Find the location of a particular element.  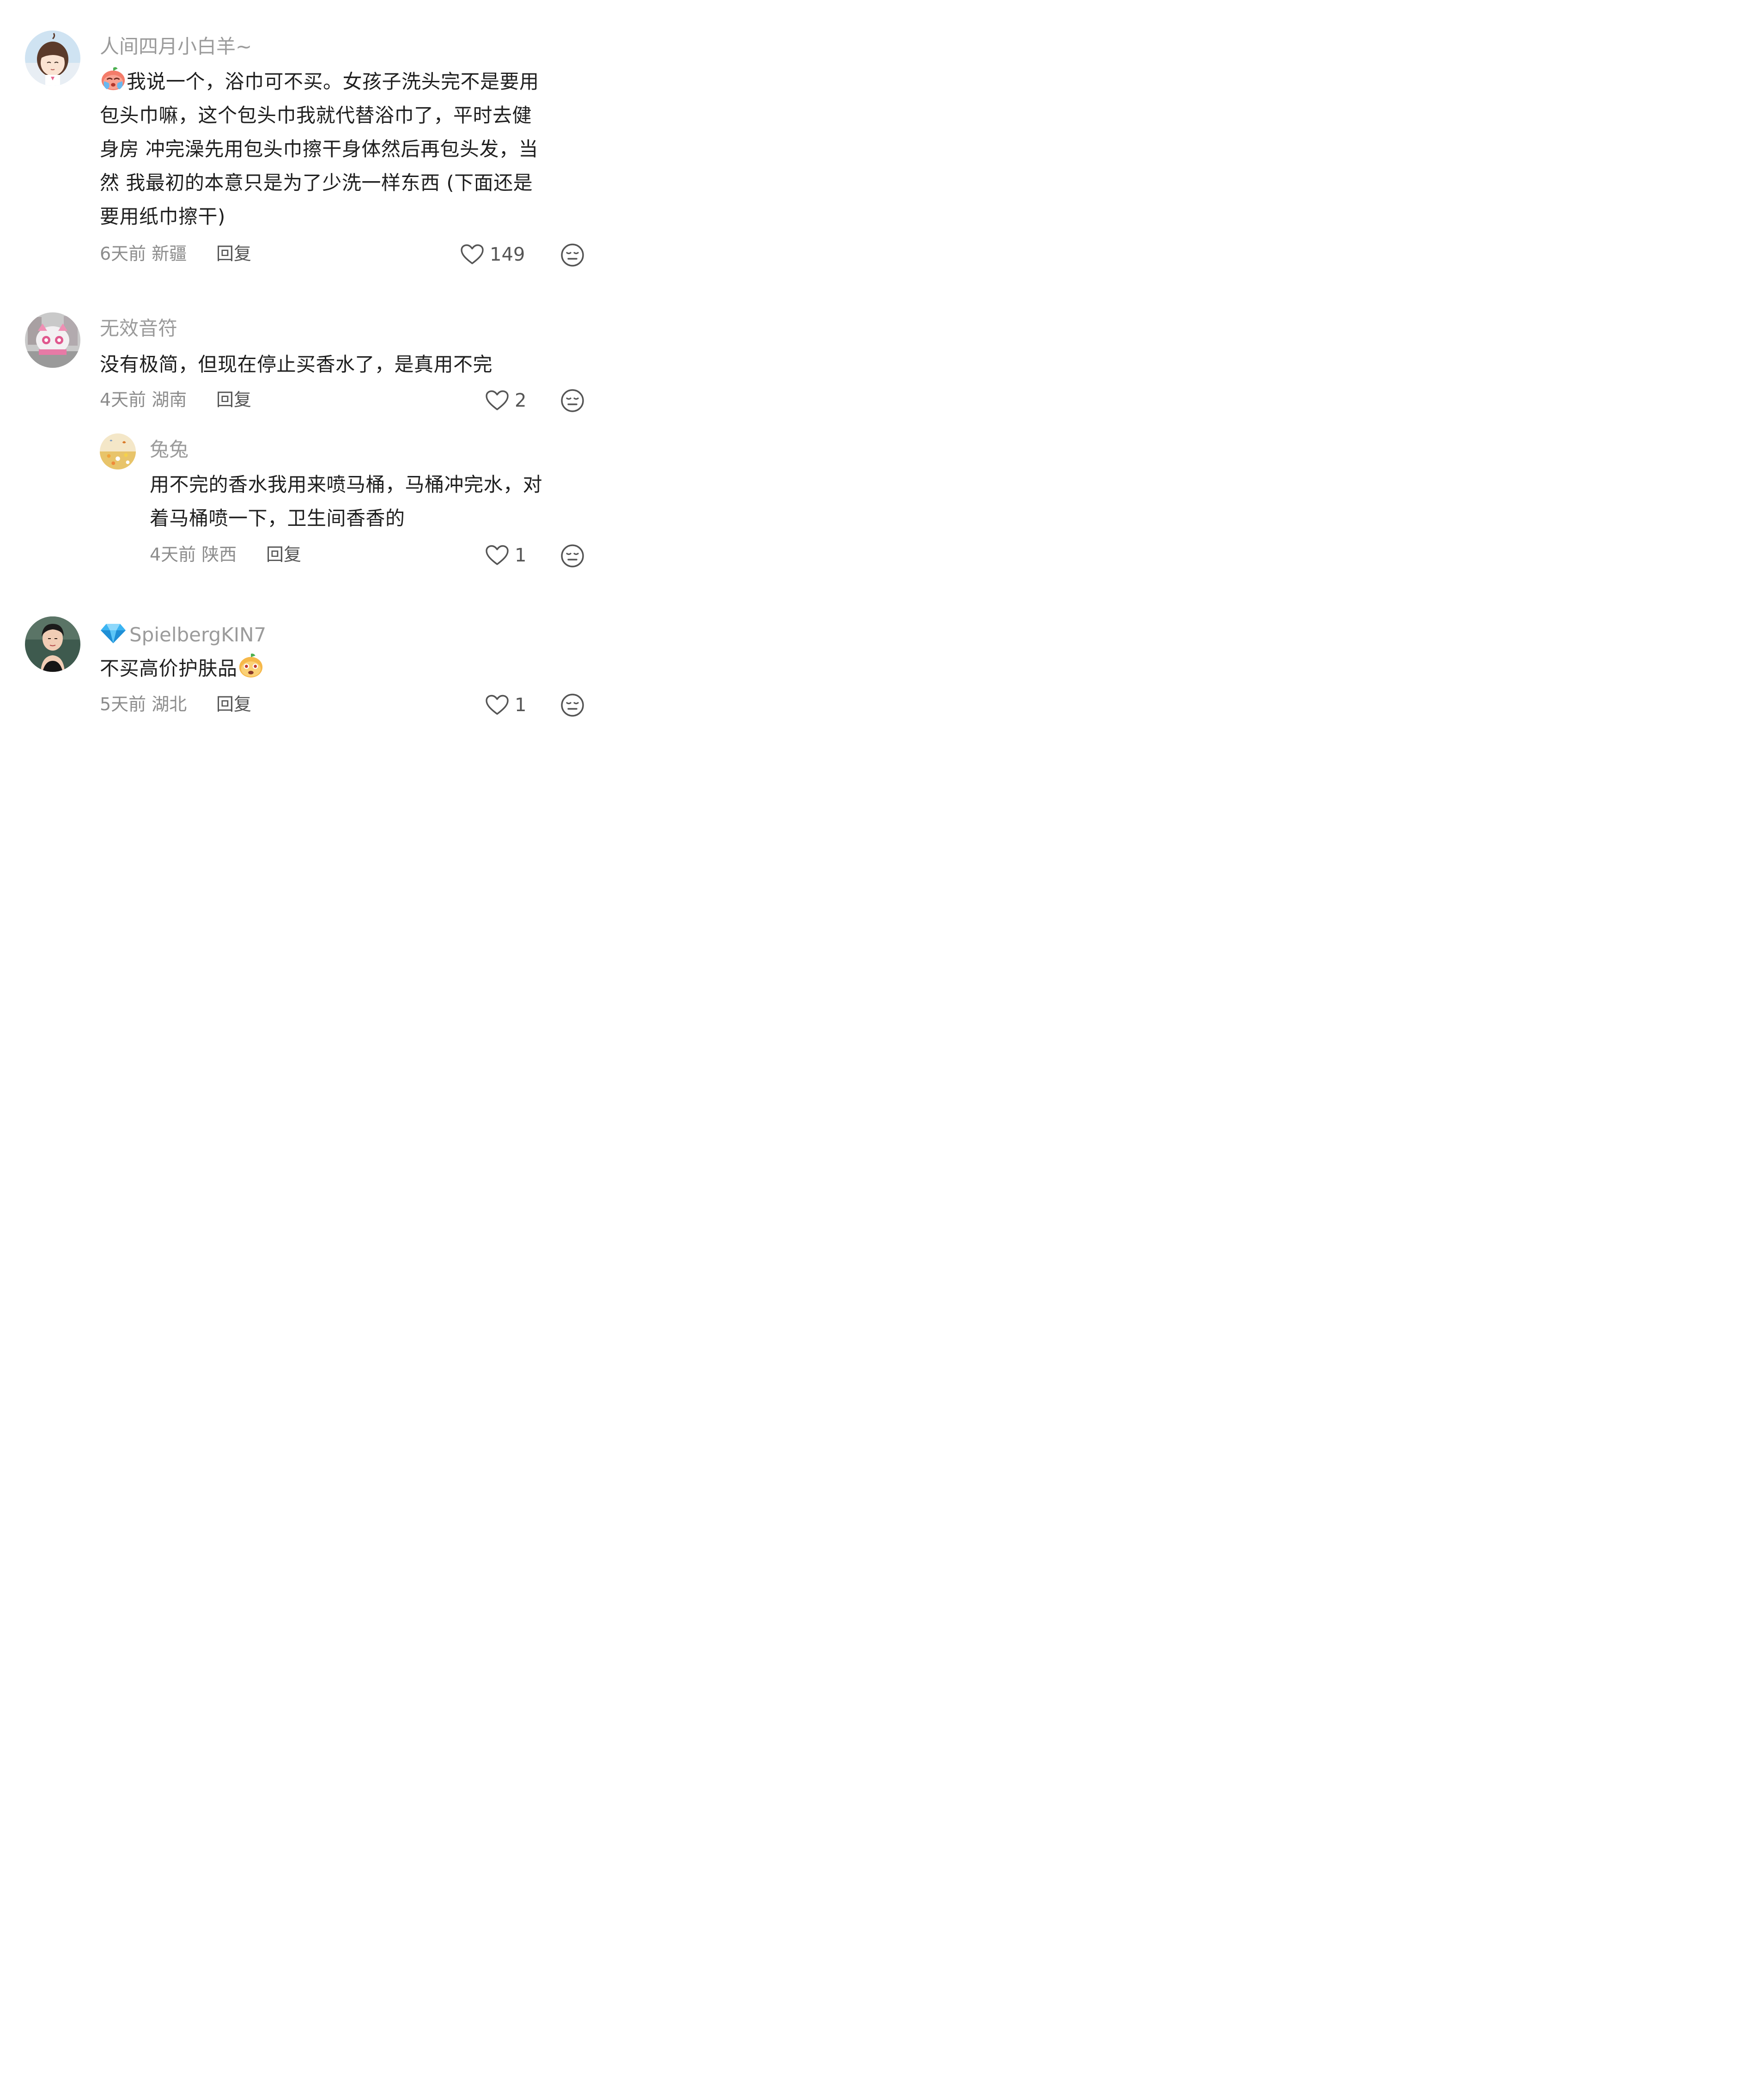

diamond-icon is located at coordinates (113, 634).